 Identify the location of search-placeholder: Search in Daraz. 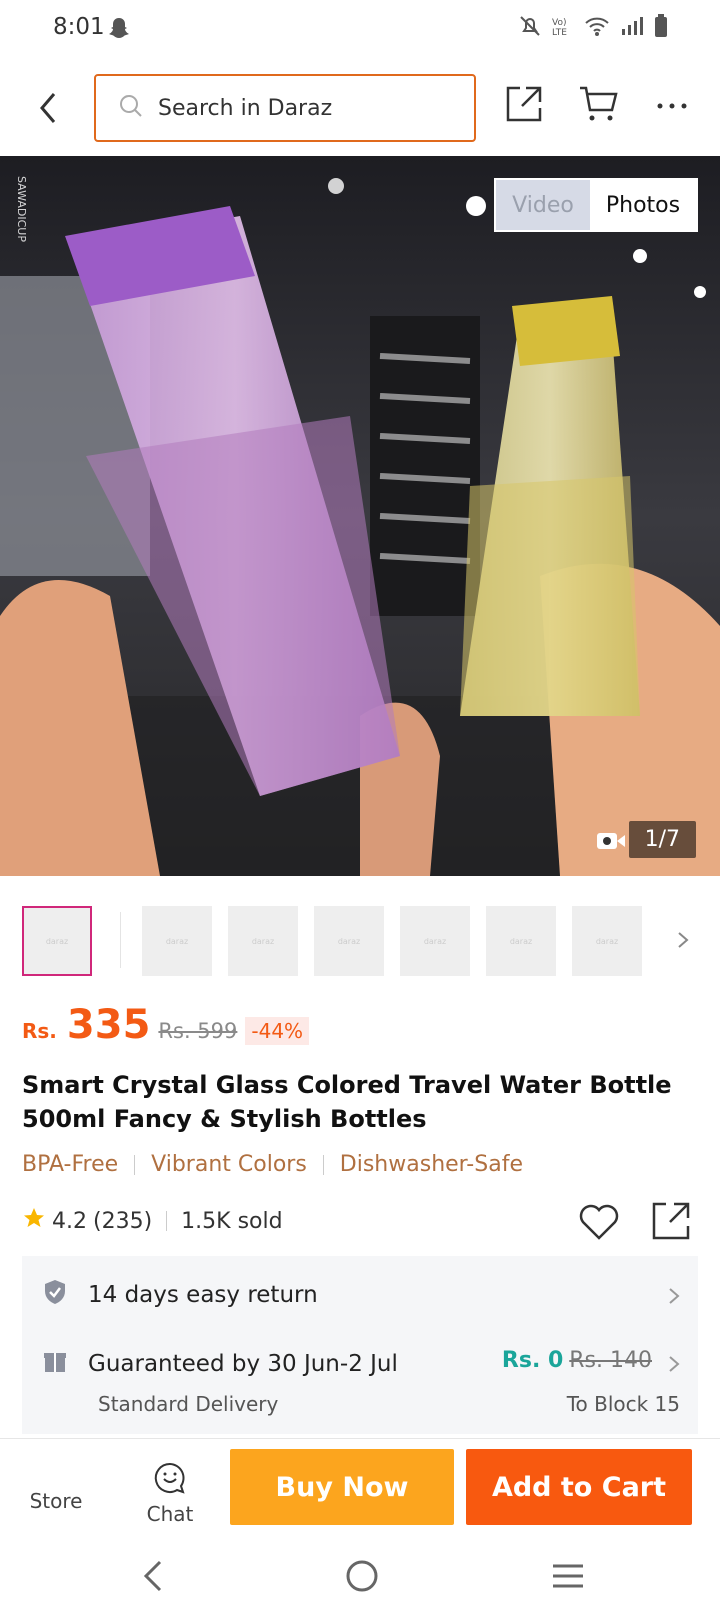
(245, 108).